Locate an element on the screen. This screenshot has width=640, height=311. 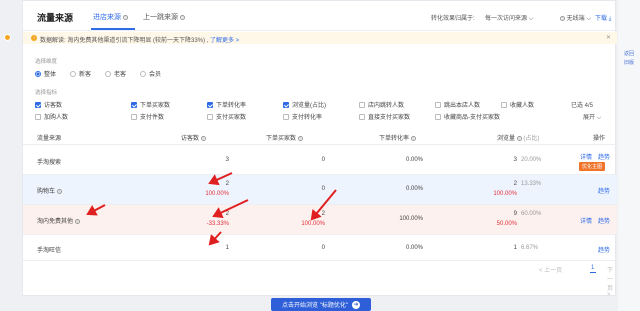
metric-checkbox: 收藏商品-支付买家数 is located at coordinates (467, 116).